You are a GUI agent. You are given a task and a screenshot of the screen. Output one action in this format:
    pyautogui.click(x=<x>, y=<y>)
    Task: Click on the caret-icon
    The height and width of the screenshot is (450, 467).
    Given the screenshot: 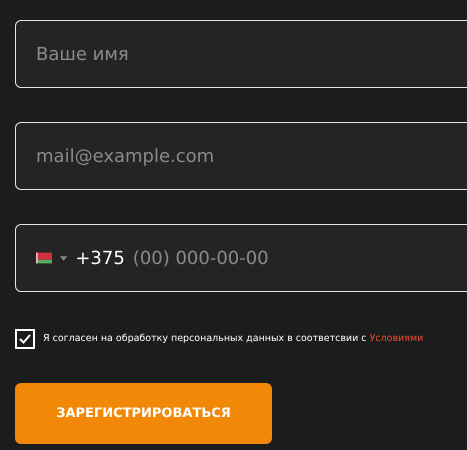 What is the action you would take?
    pyautogui.click(x=64, y=258)
    